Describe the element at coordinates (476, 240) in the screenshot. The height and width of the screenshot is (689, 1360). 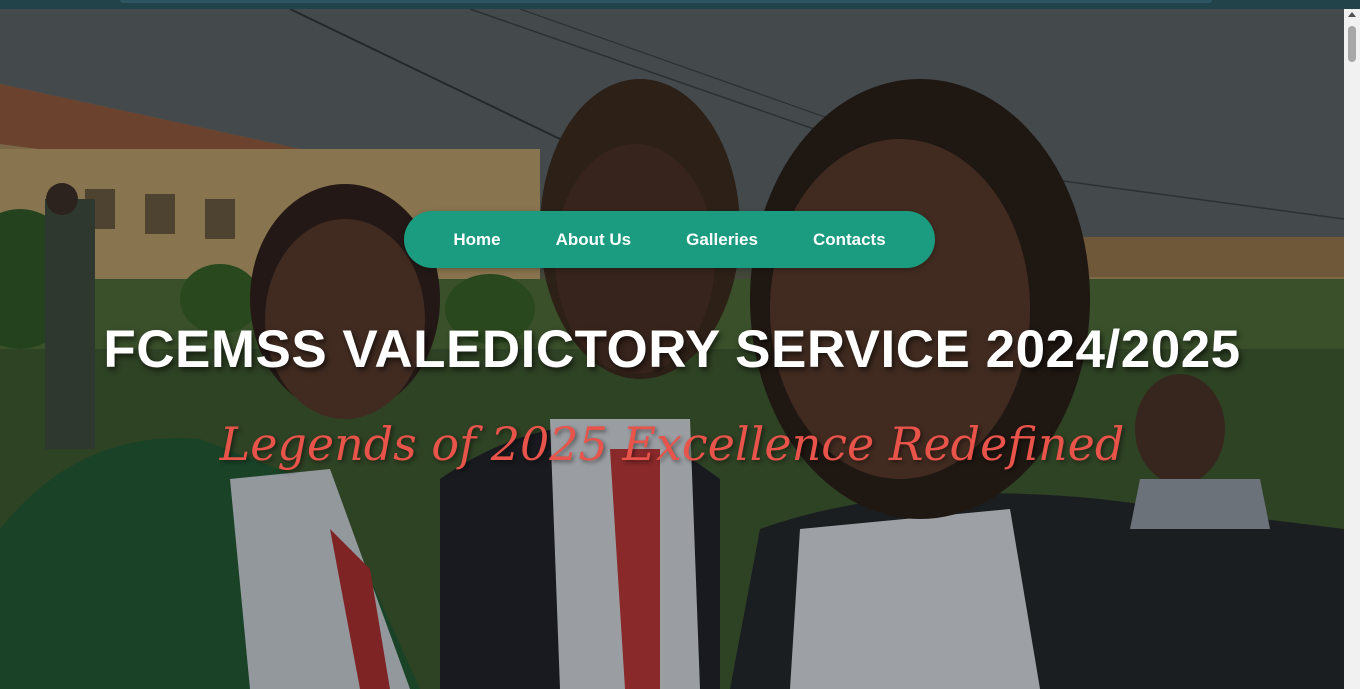
I see `nav-item-home: Home` at that location.